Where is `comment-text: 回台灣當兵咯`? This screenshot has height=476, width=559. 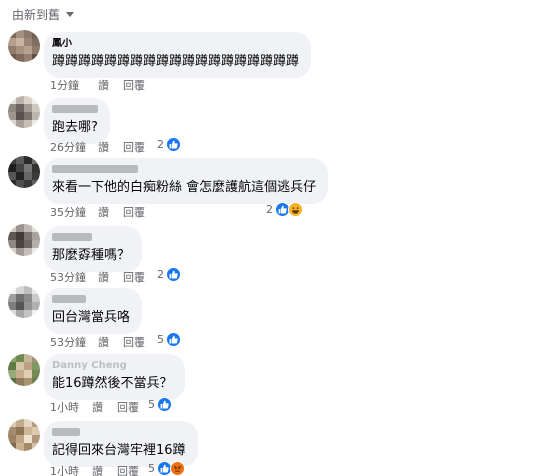
comment-text: 回台灣當兵咯 is located at coordinates (91, 317).